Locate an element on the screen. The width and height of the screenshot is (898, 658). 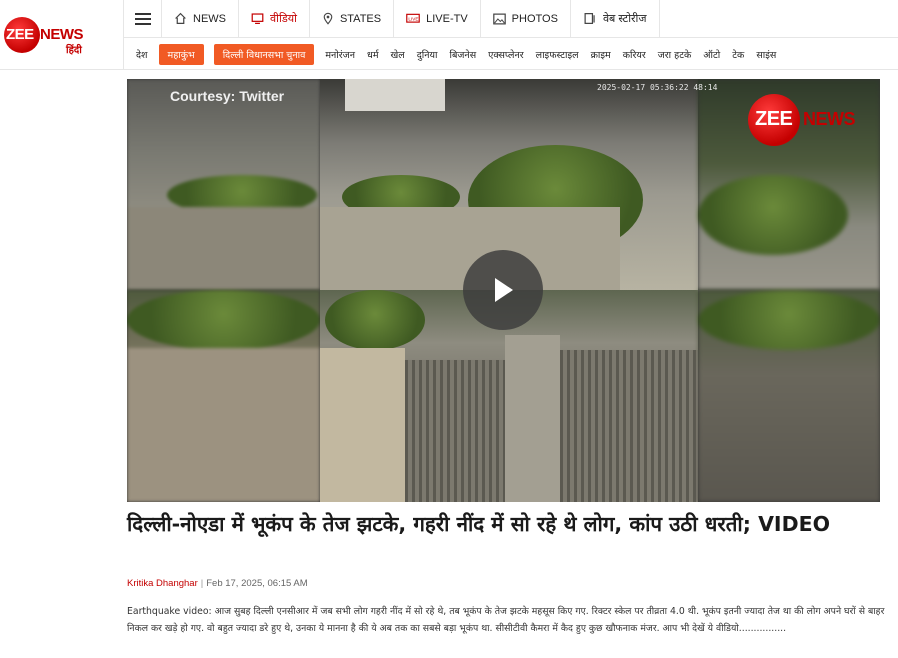
location-pin-icon is located at coordinates (328, 18).